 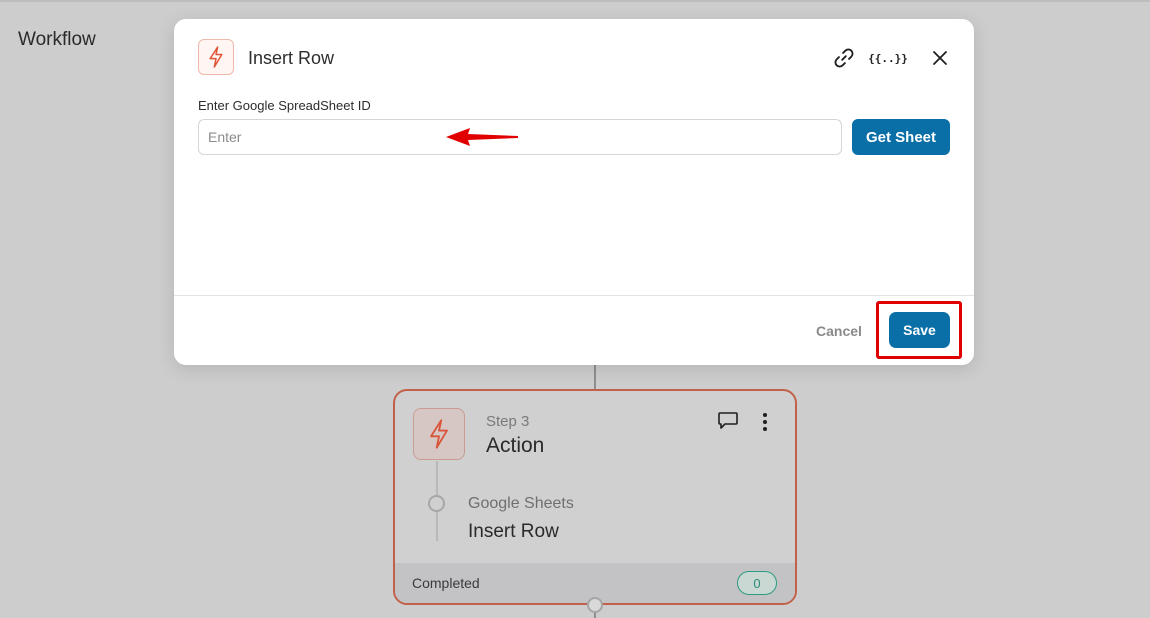 What do you see at coordinates (515, 445) in the screenshot?
I see `step-title: Action` at bounding box center [515, 445].